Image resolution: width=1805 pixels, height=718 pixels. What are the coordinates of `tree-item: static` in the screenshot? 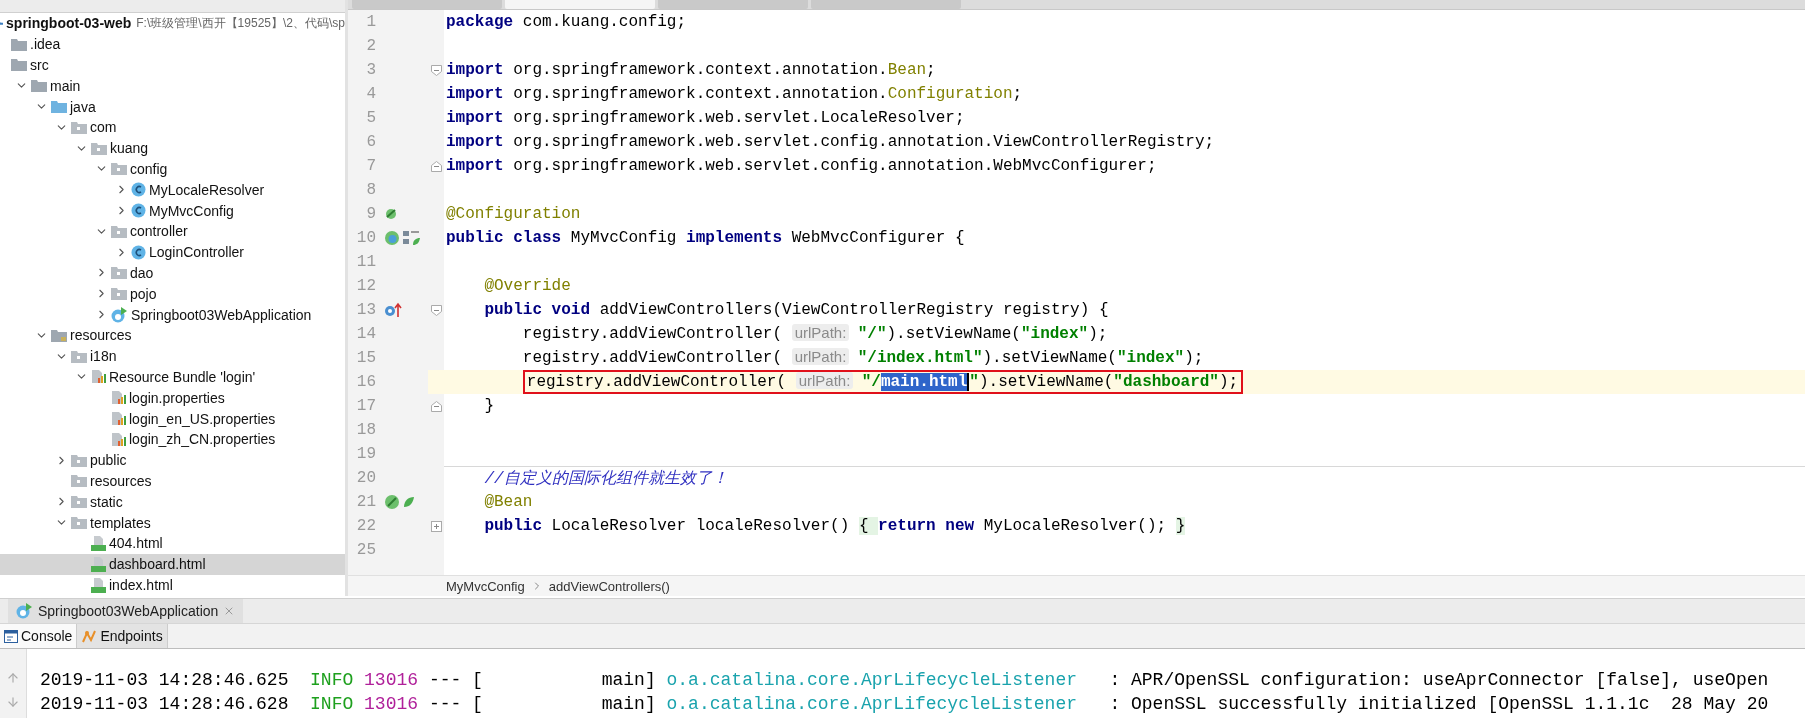 It's located at (106, 501).